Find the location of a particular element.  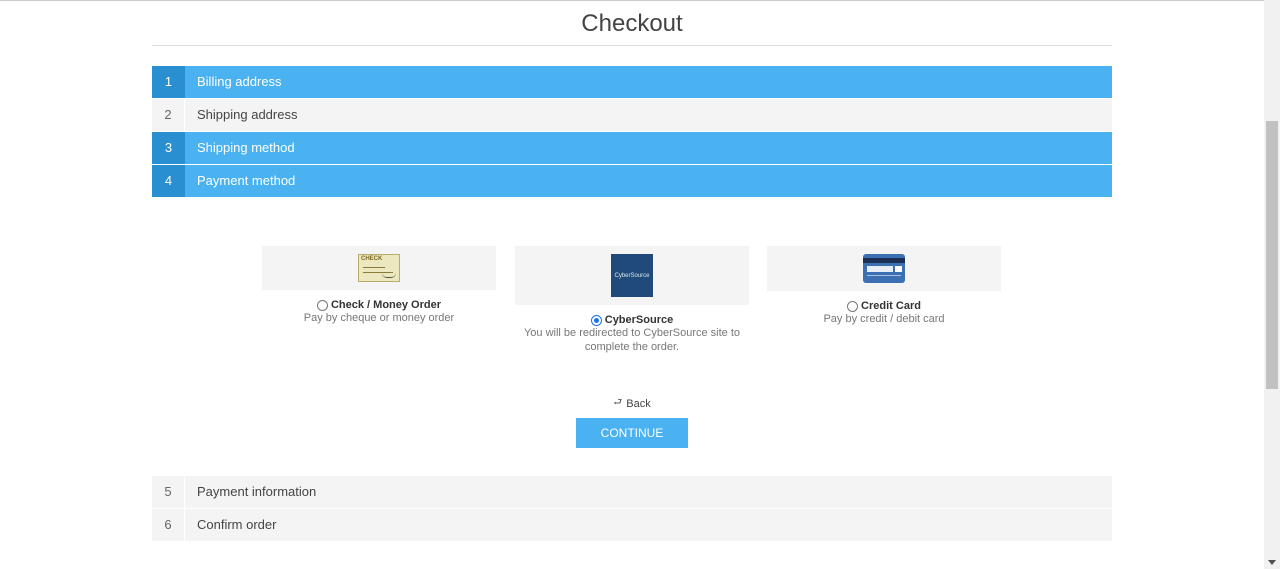

step-number: 1 is located at coordinates (168, 82).